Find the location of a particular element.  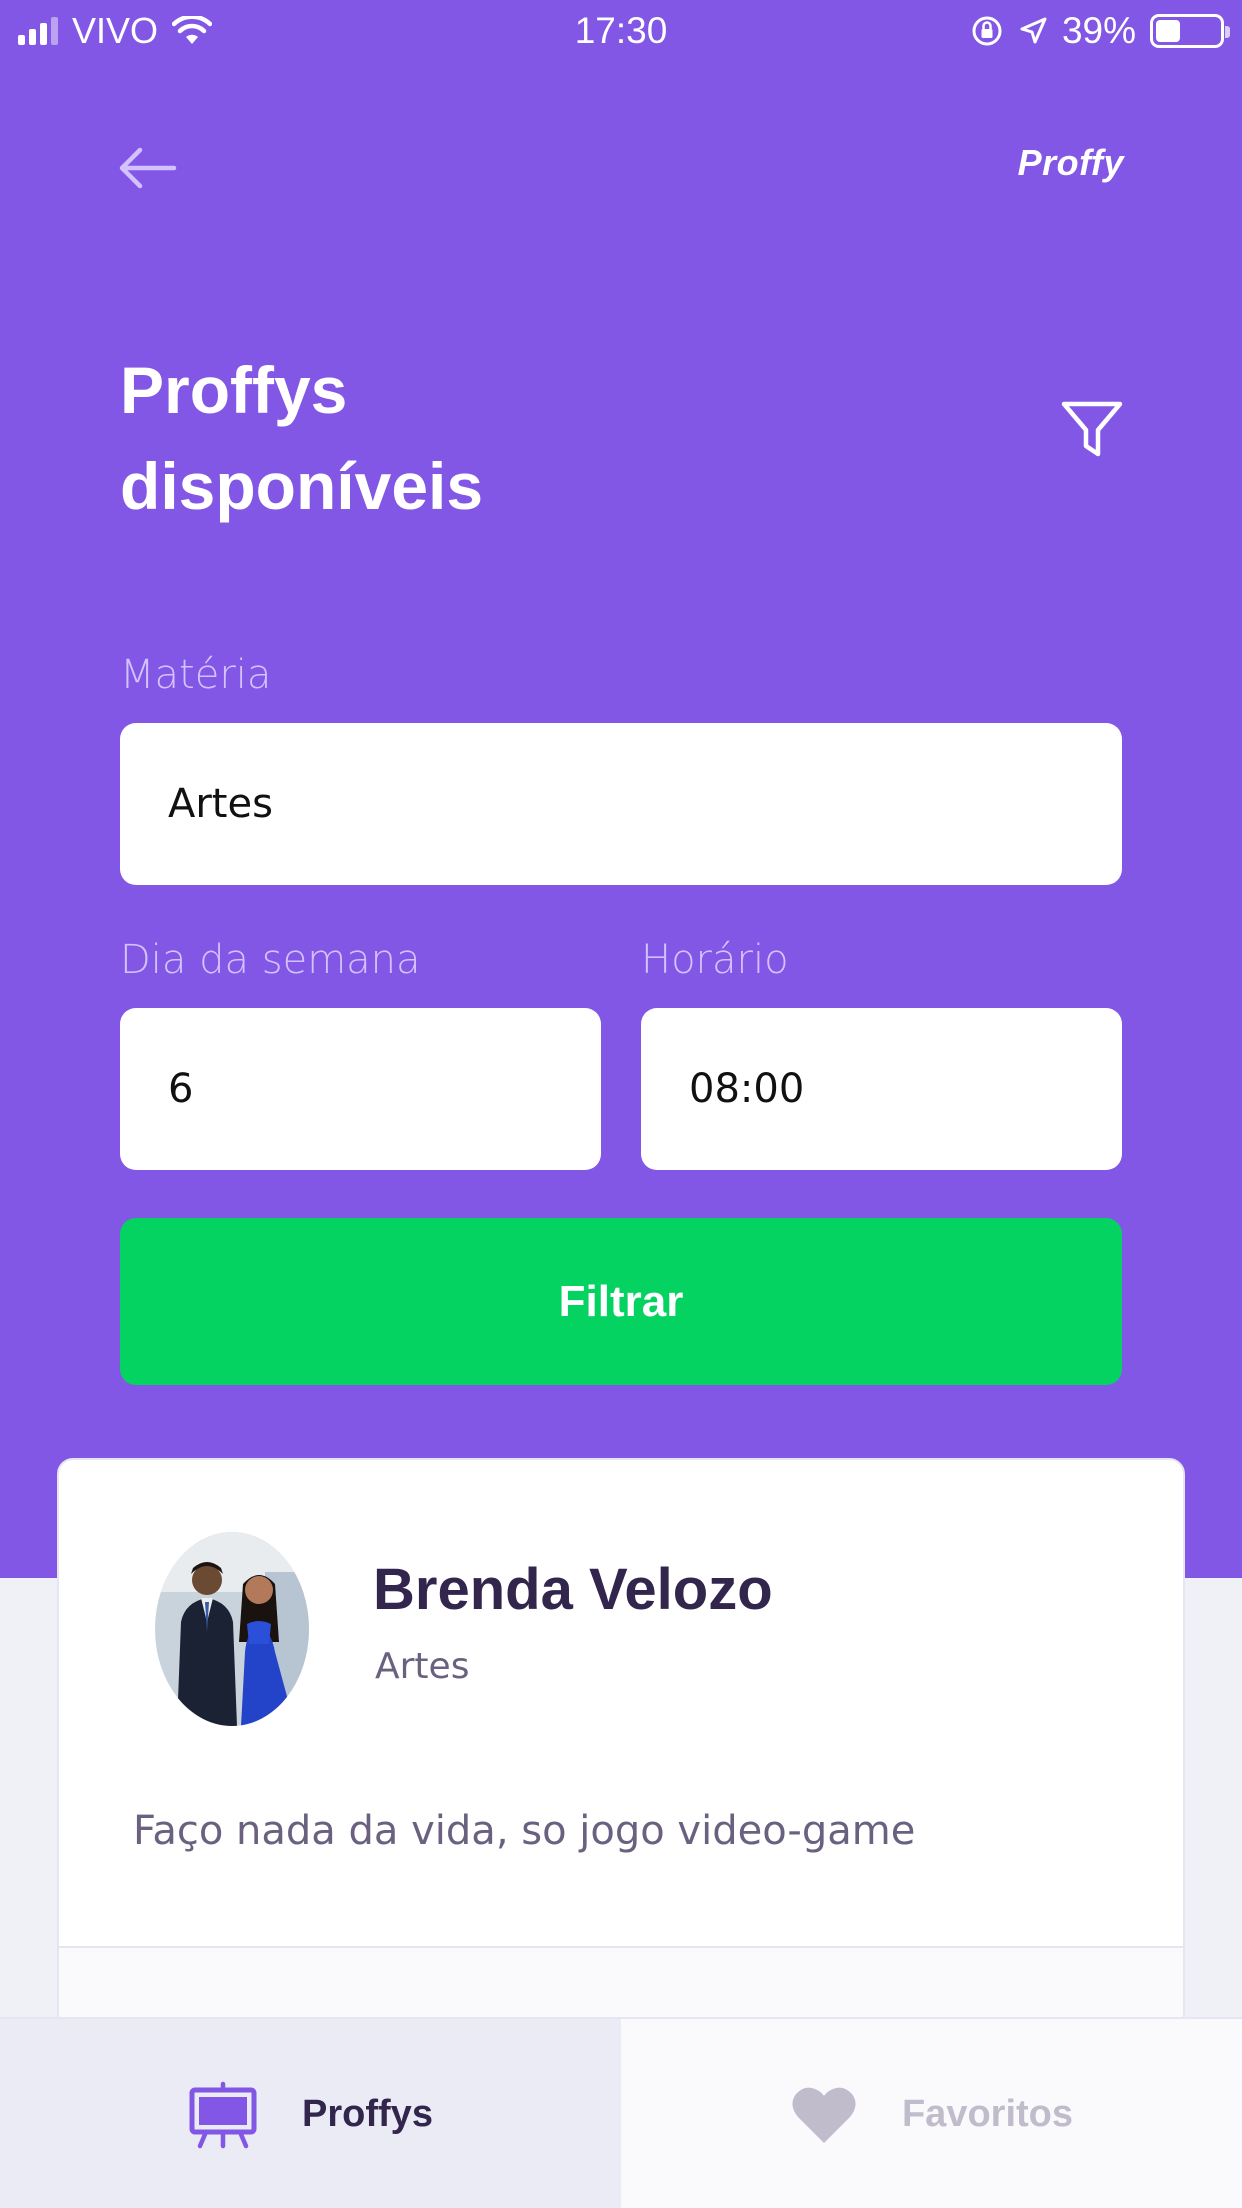

weekday-input: 6 is located at coordinates (360, 1089).